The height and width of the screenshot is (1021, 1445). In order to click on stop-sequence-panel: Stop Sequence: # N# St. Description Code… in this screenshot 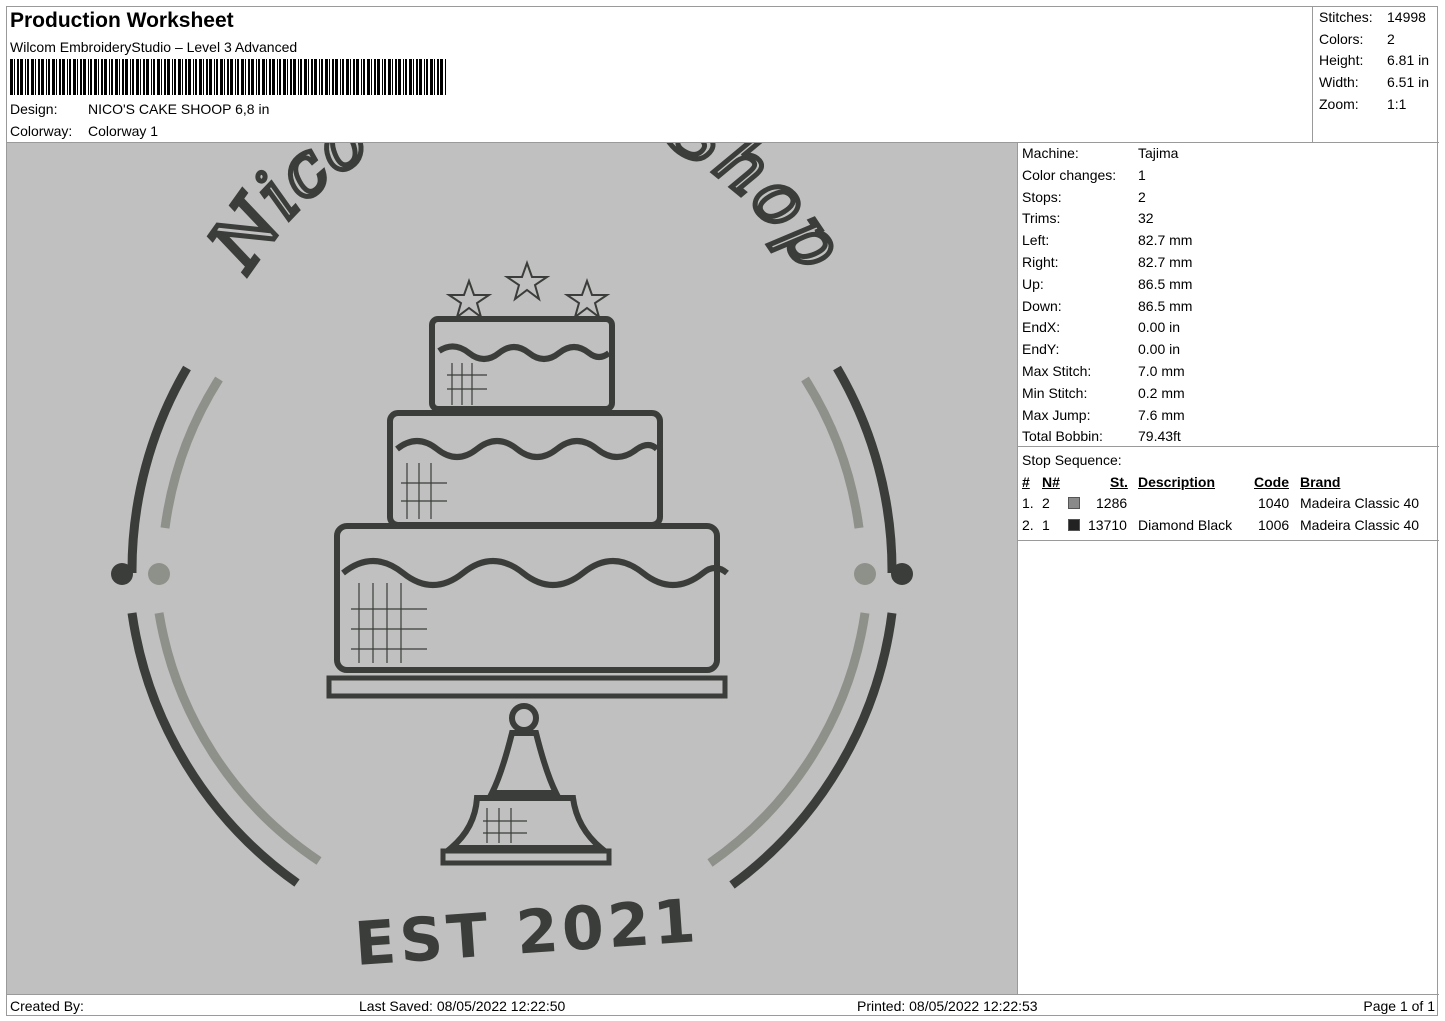, I will do `click(1228, 494)`.